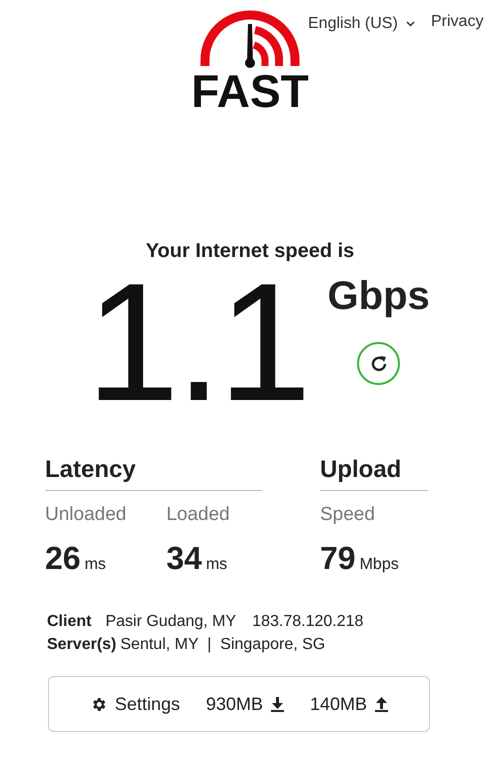  What do you see at coordinates (250, 251) in the screenshot?
I see `speed-heading: Your Internet speed is` at bounding box center [250, 251].